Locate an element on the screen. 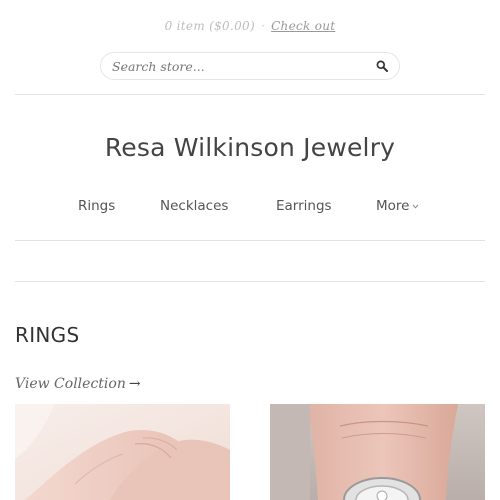 Image resolution: width=500 pixels, height=500 pixels. content-divider is located at coordinates (250, 281).